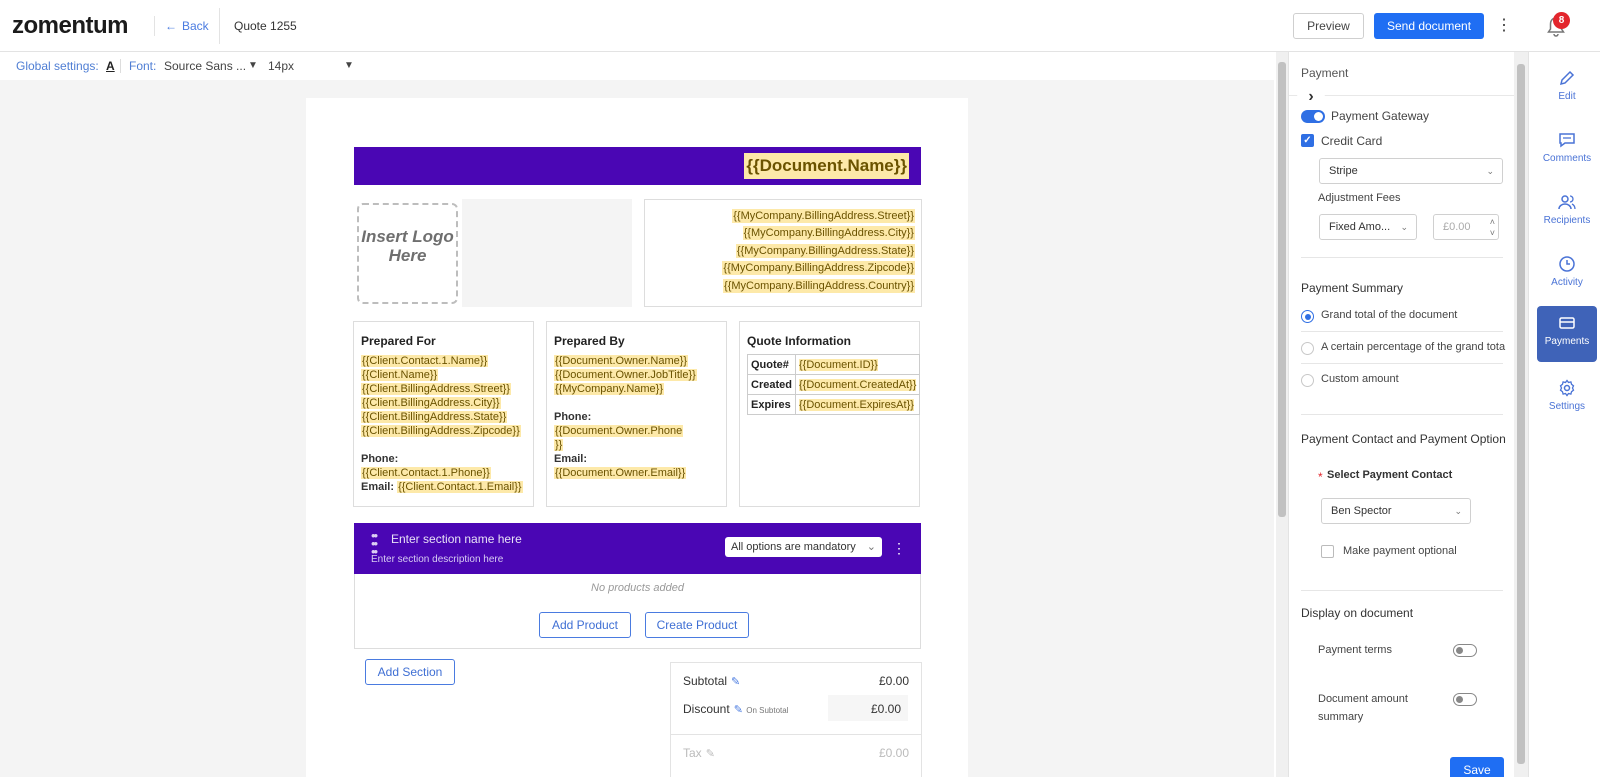 The image size is (1600, 777). What do you see at coordinates (1311, 98) in the screenshot?
I see `collapse-panel-button: ›` at bounding box center [1311, 98].